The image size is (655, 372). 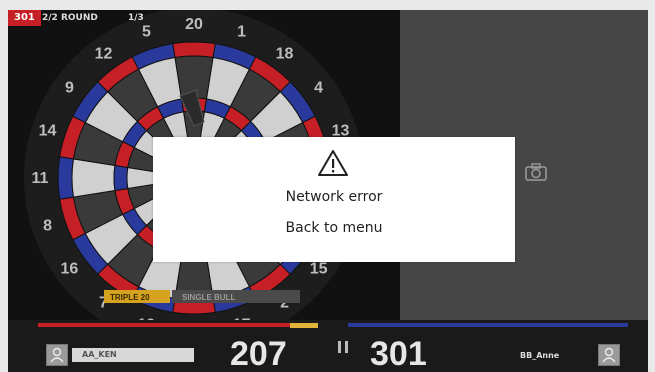 I want to click on pause-icon, so click(x=343, y=347).